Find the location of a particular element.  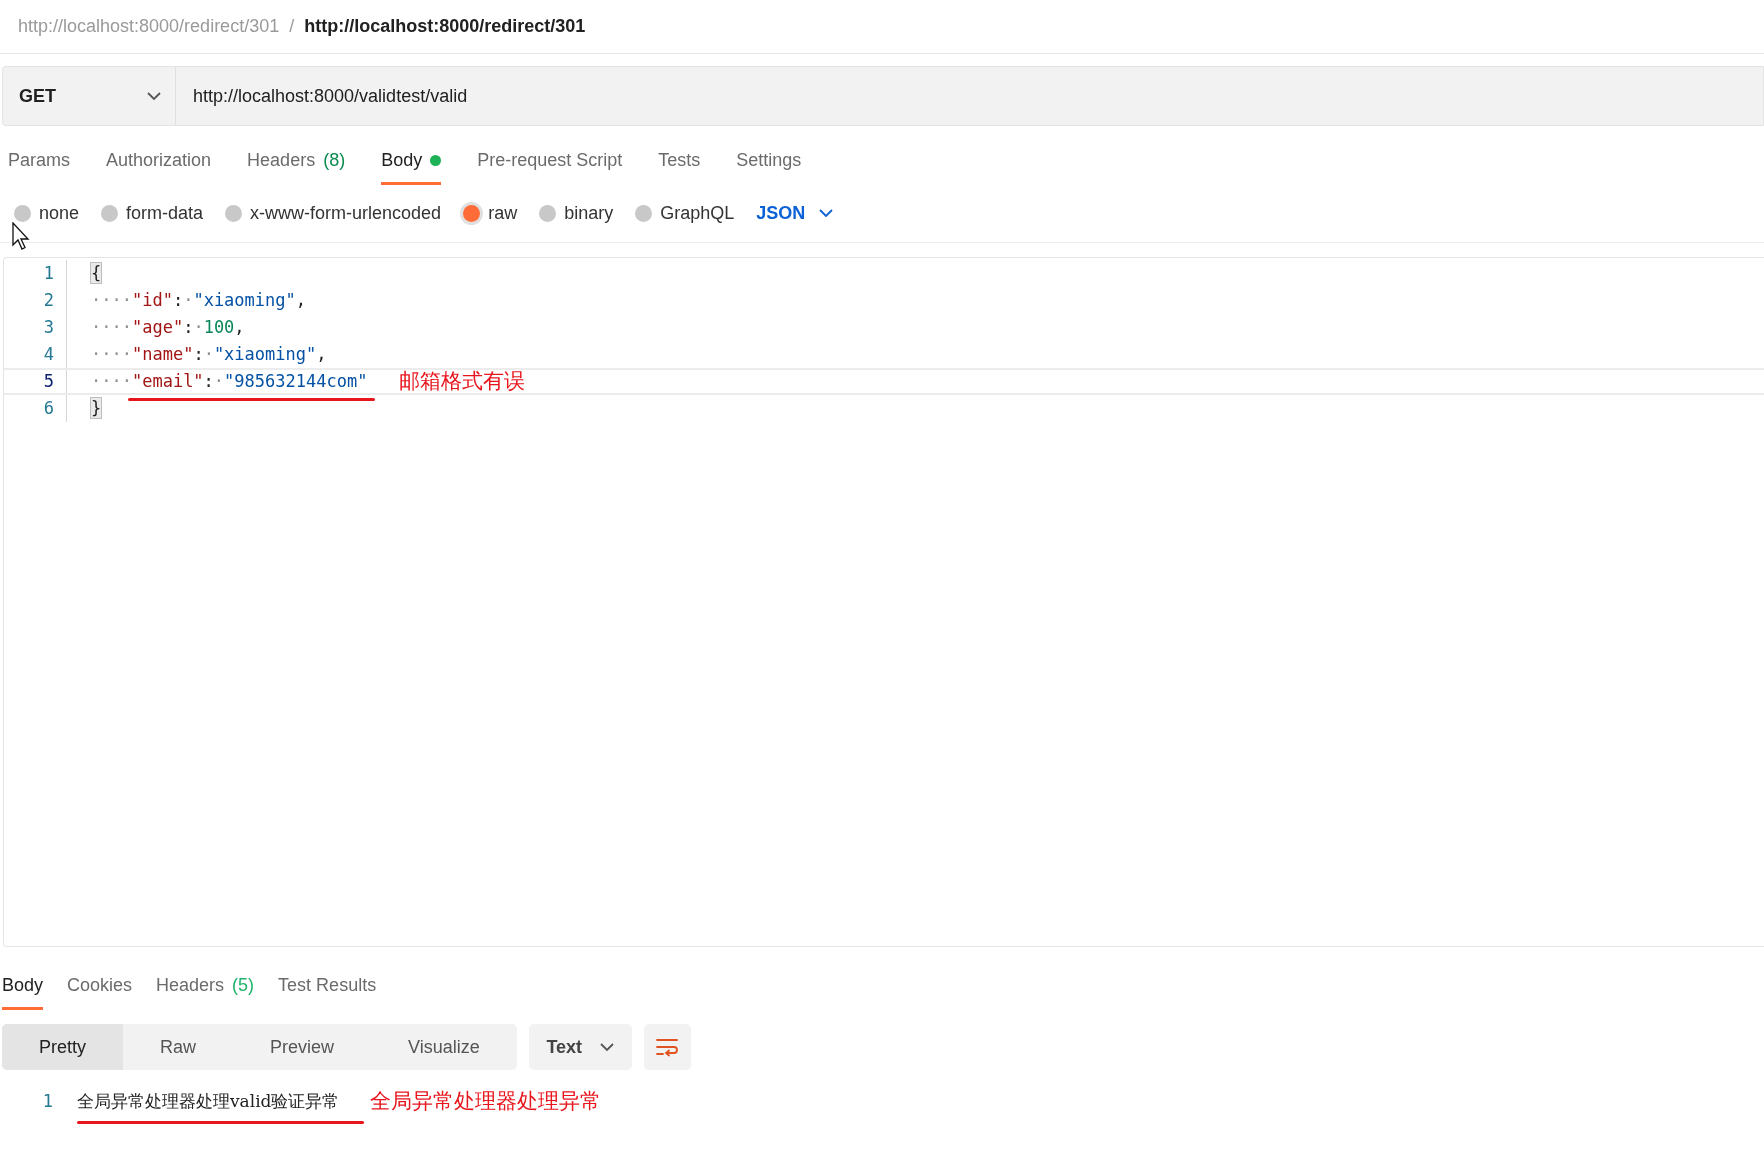

tab: Authorization is located at coordinates (159, 161).